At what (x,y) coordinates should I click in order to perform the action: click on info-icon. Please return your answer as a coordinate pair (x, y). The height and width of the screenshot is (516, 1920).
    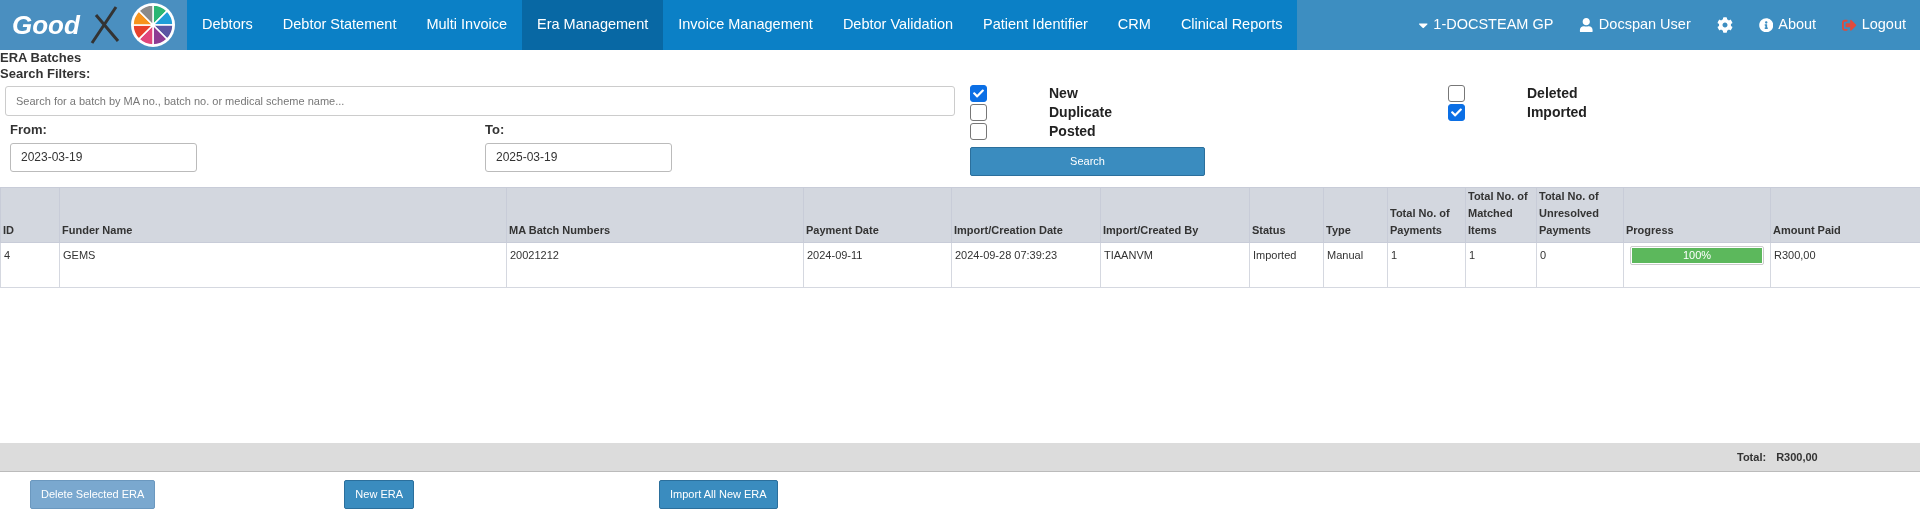
    Looking at the image, I should click on (1766, 25).